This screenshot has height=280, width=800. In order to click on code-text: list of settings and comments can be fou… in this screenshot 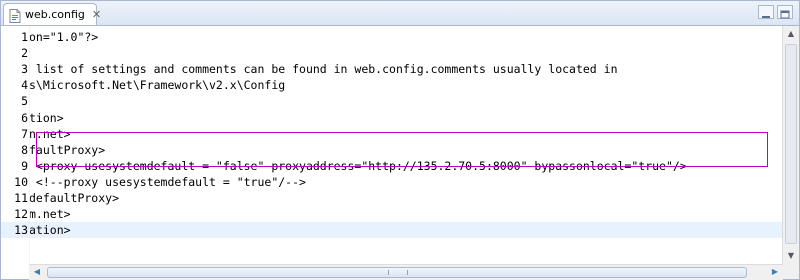, I will do `click(323, 69)`.